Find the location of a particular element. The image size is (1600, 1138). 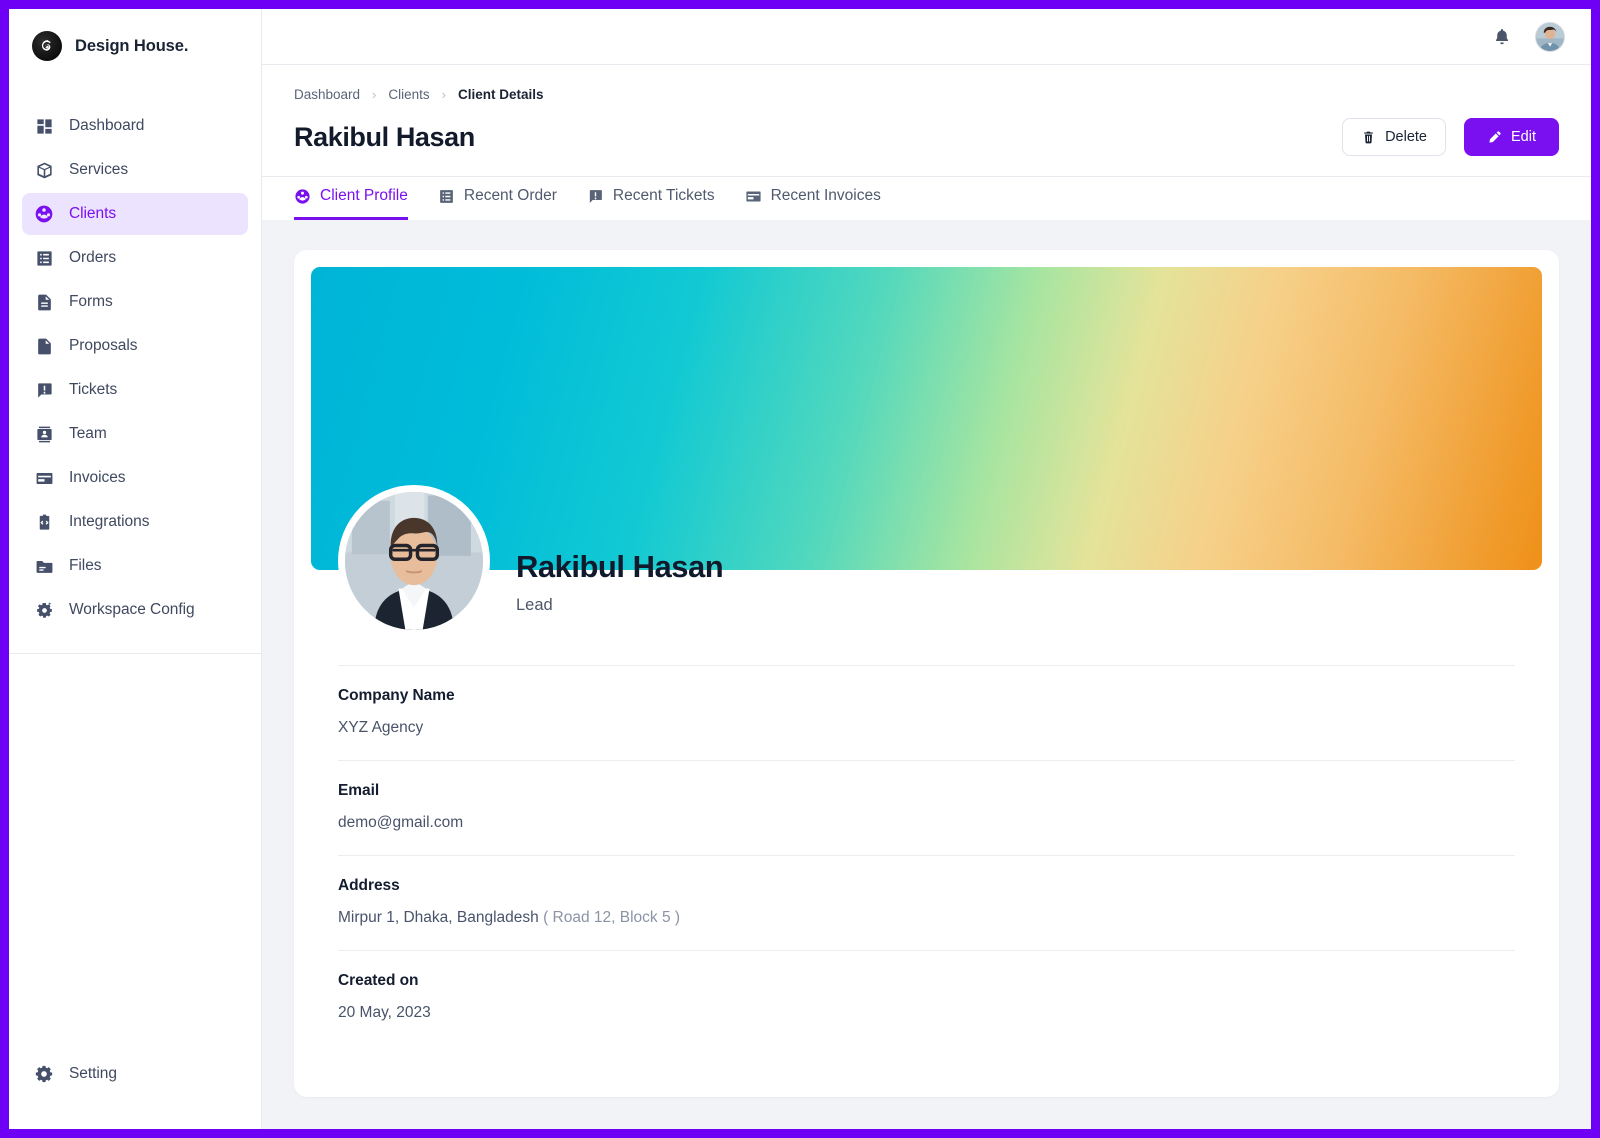

team-card-icon is located at coordinates (44, 434).